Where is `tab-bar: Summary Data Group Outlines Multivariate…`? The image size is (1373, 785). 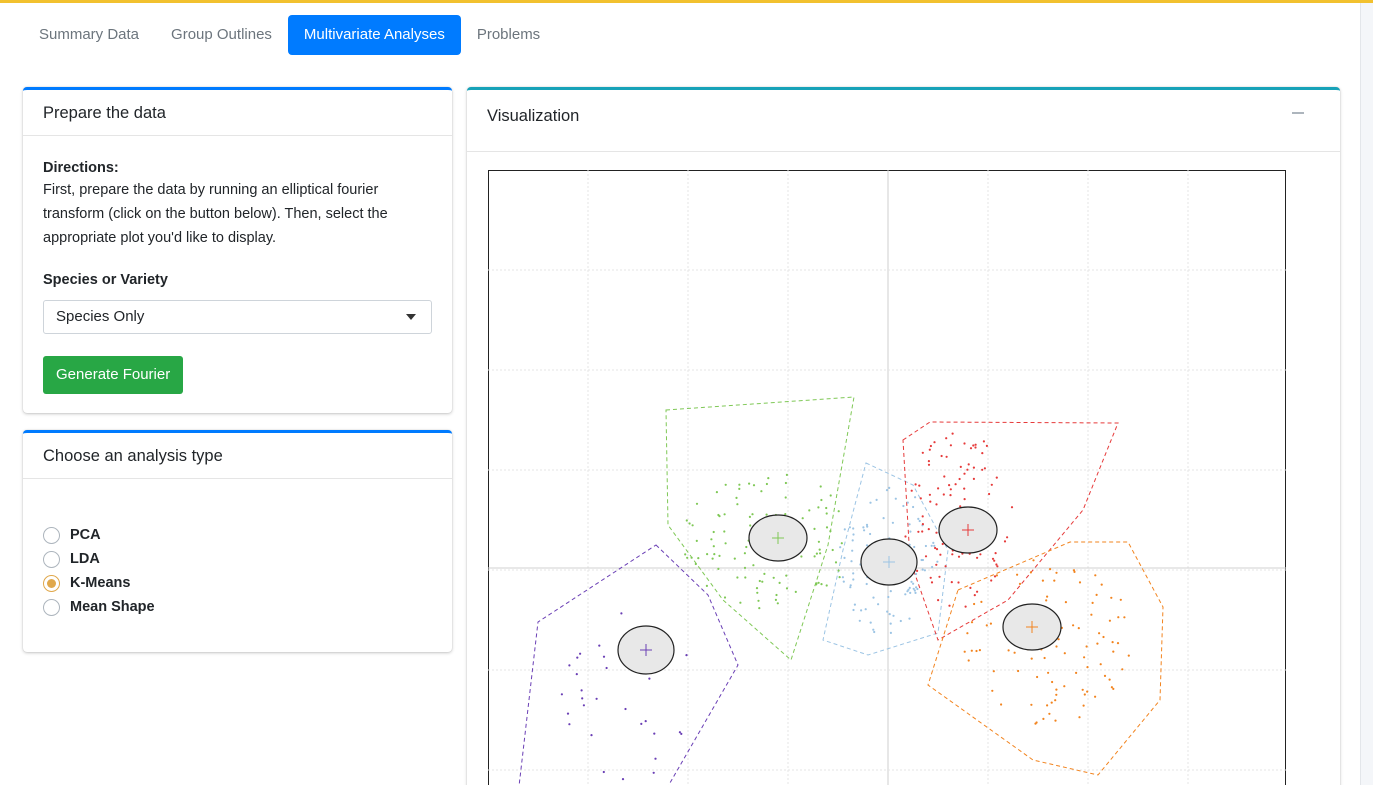 tab-bar: Summary Data Group Outlines Multivariate… is located at coordinates (289, 35).